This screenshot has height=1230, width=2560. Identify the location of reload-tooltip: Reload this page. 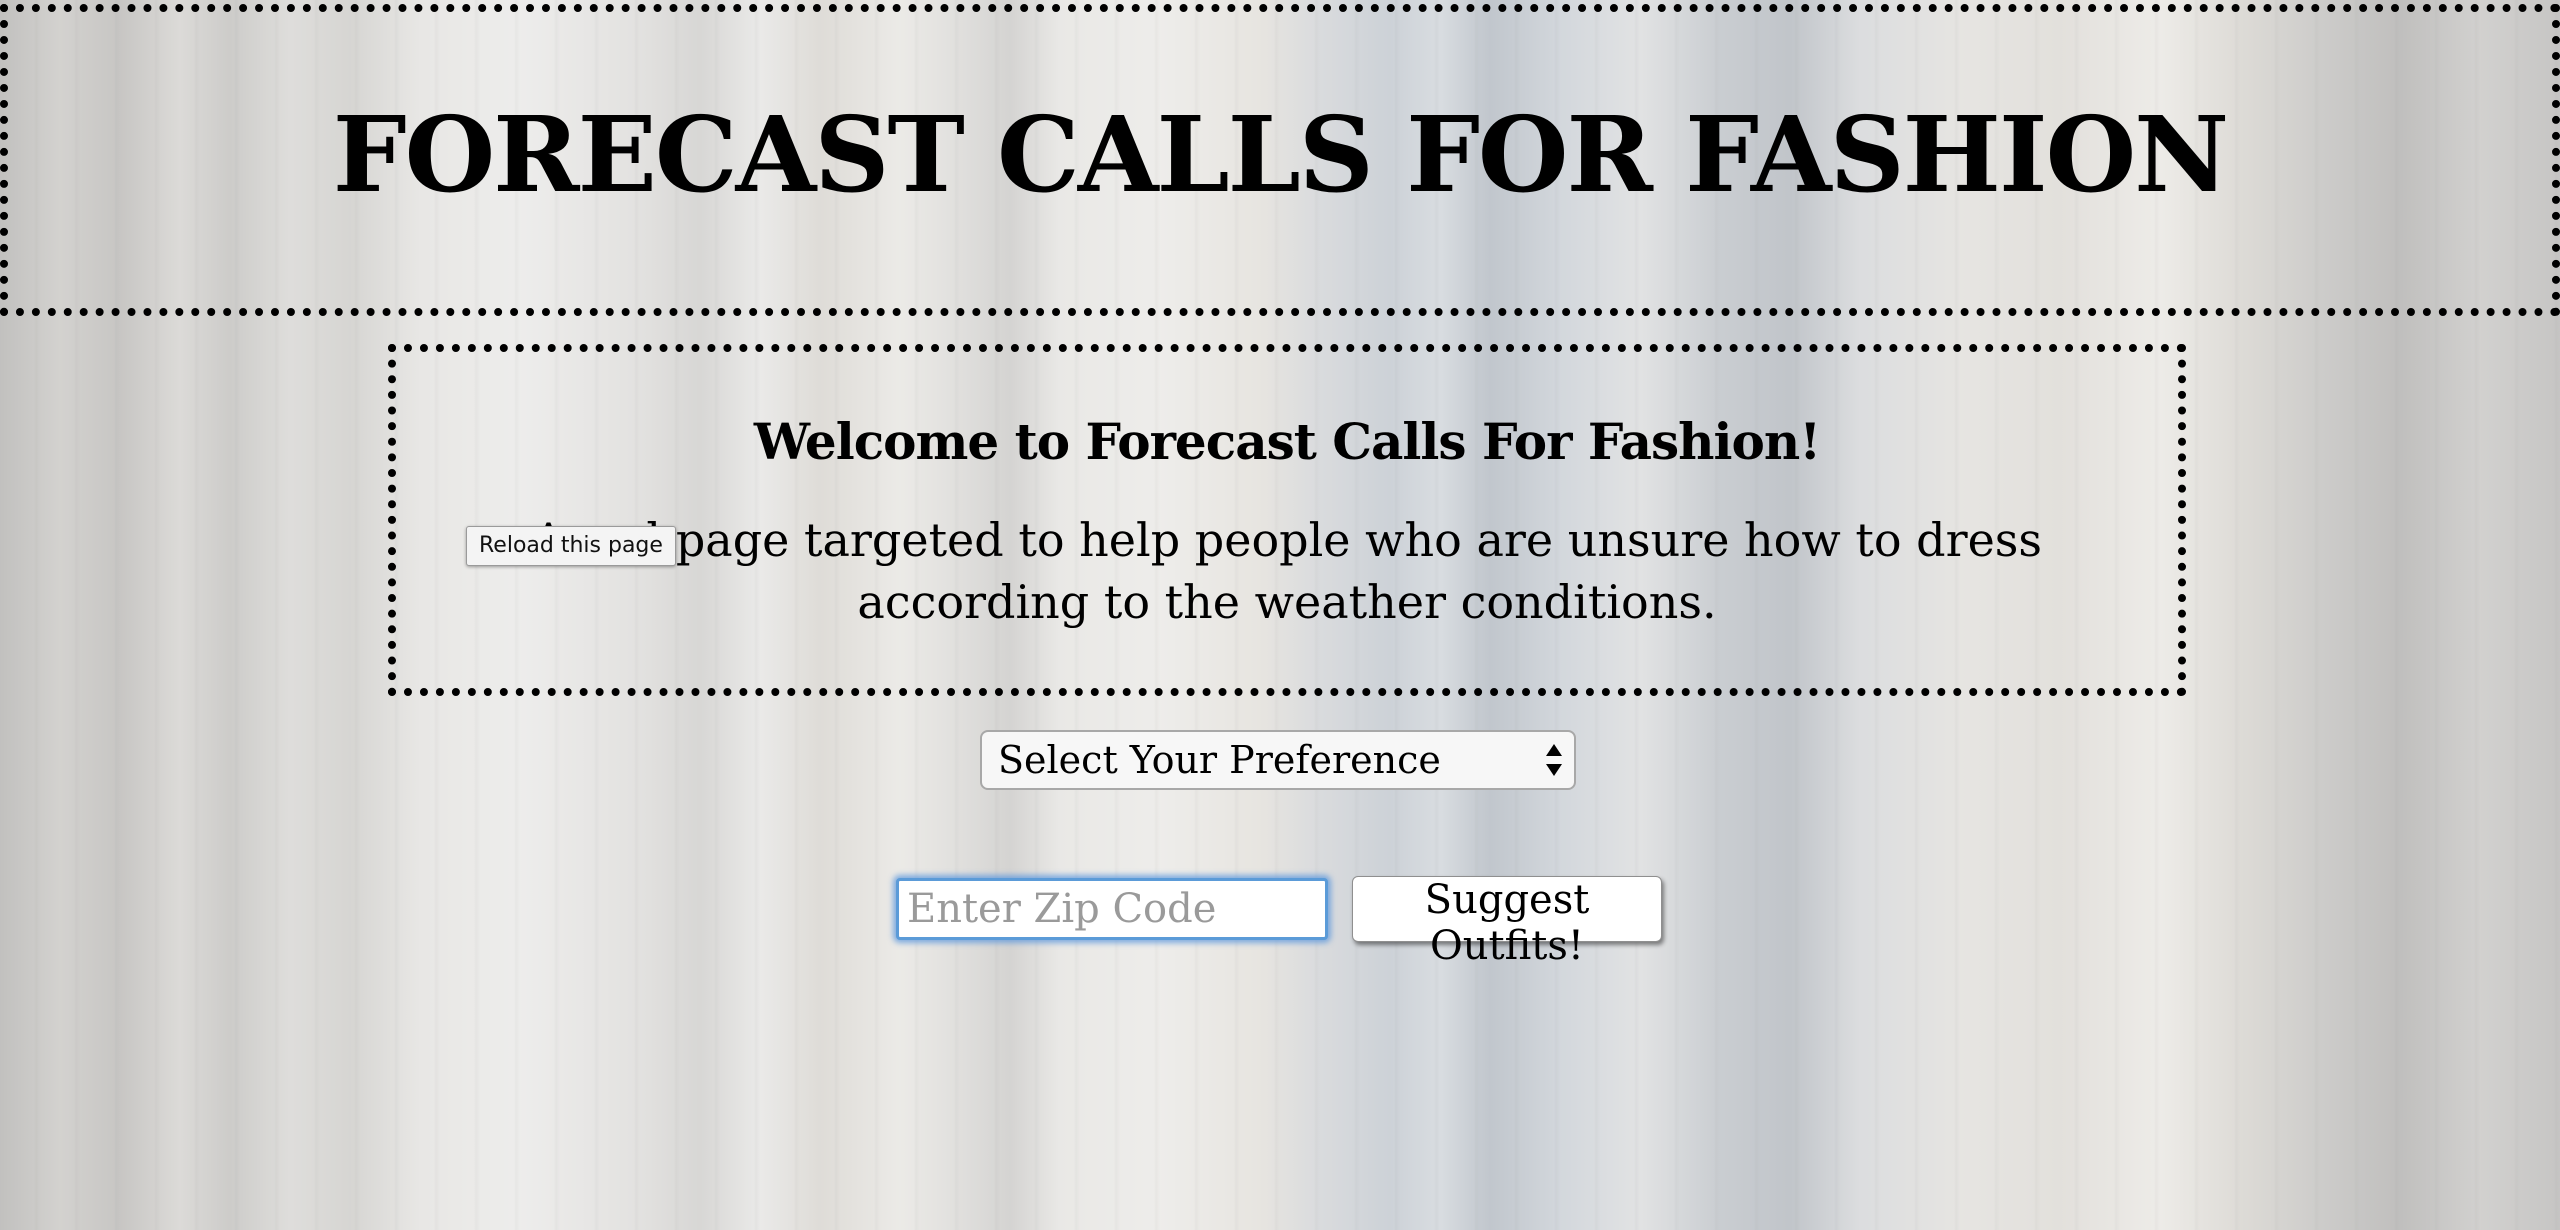
(571, 546).